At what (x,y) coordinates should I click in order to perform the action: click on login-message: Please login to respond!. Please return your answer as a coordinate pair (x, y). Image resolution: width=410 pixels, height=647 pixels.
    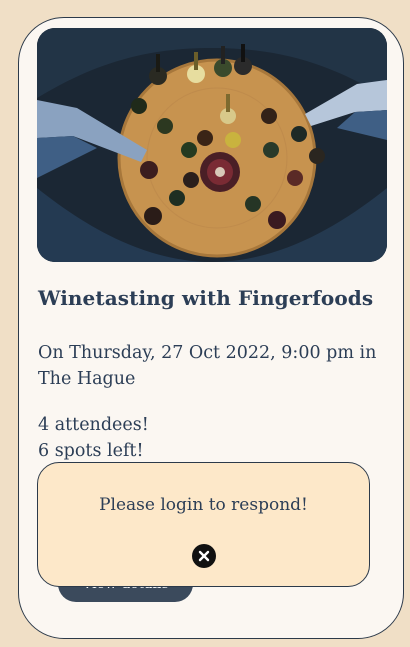
    Looking at the image, I should click on (203, 505).